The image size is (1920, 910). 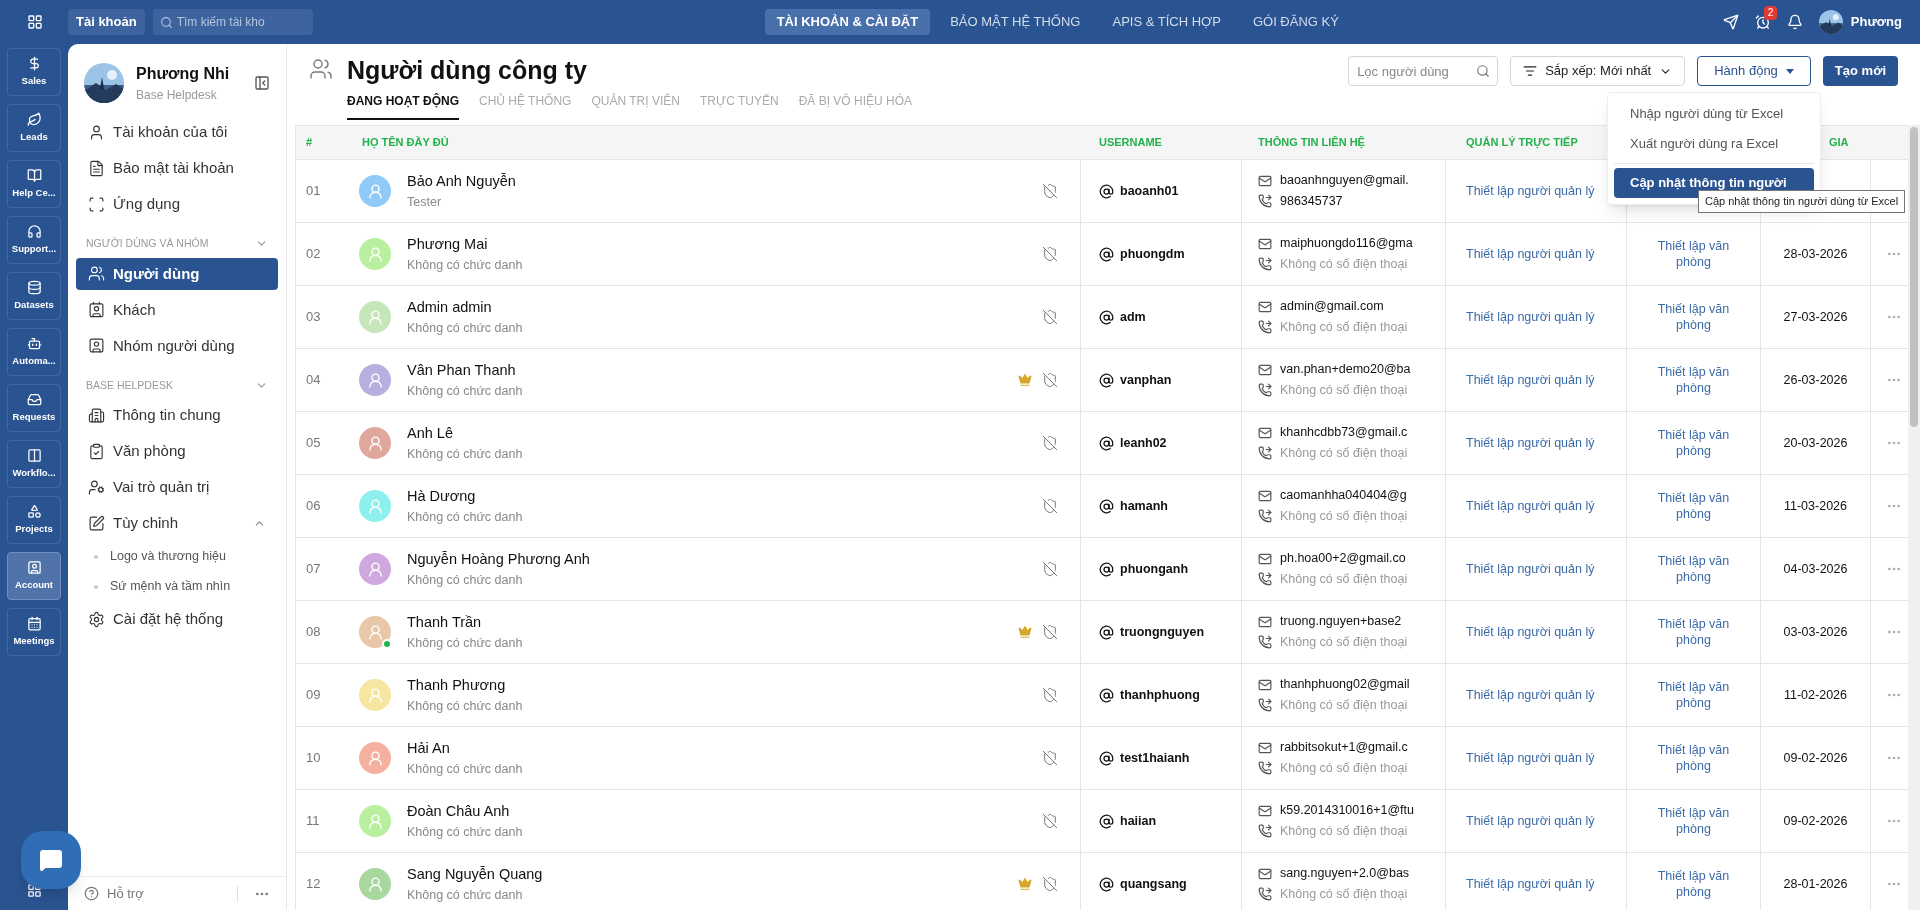 What do you see at coordinates (1914, 277) in the screenshot?
I see `scrollbar-thumb` at bounding box center [1914, 277].